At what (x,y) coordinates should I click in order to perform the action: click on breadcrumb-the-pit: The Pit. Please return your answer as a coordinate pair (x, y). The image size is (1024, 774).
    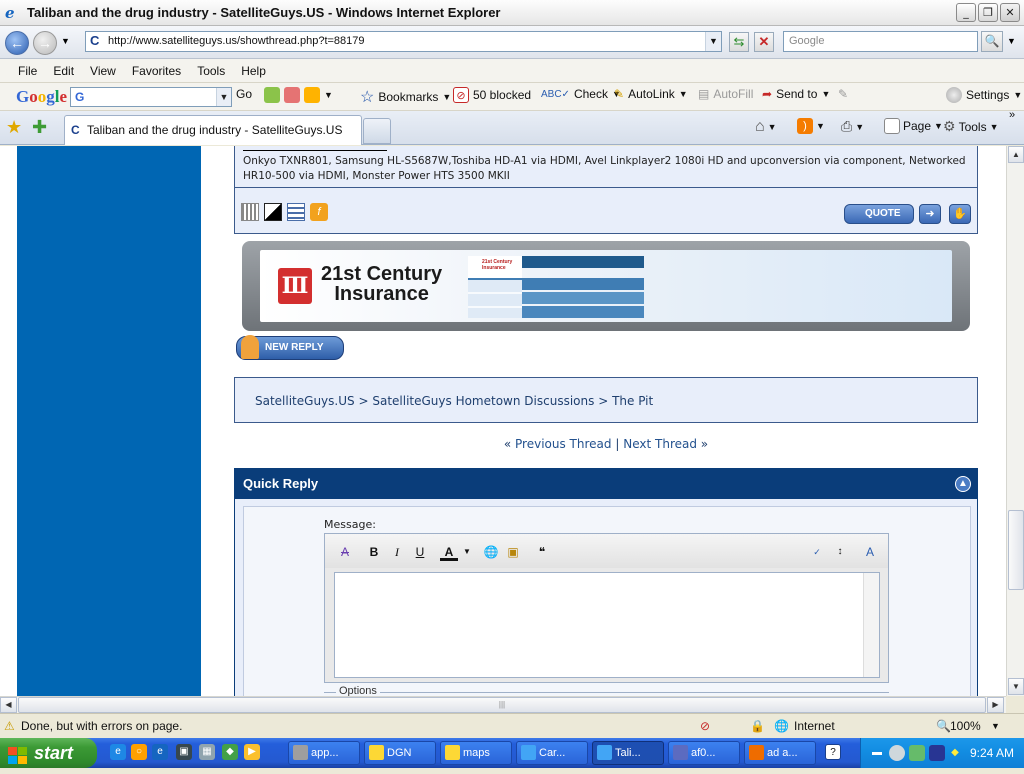
    Looking at the image, I should click on (632, 401).